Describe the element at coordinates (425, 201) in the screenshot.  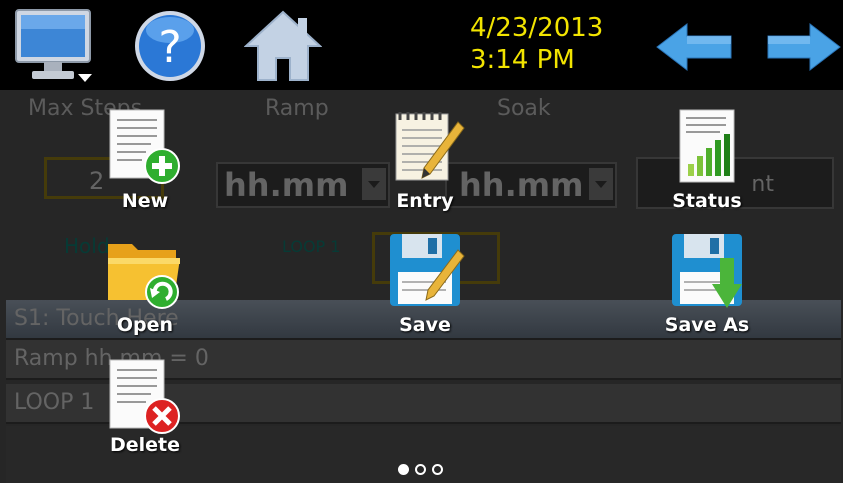
I see `entry-label: Entry` at that location.